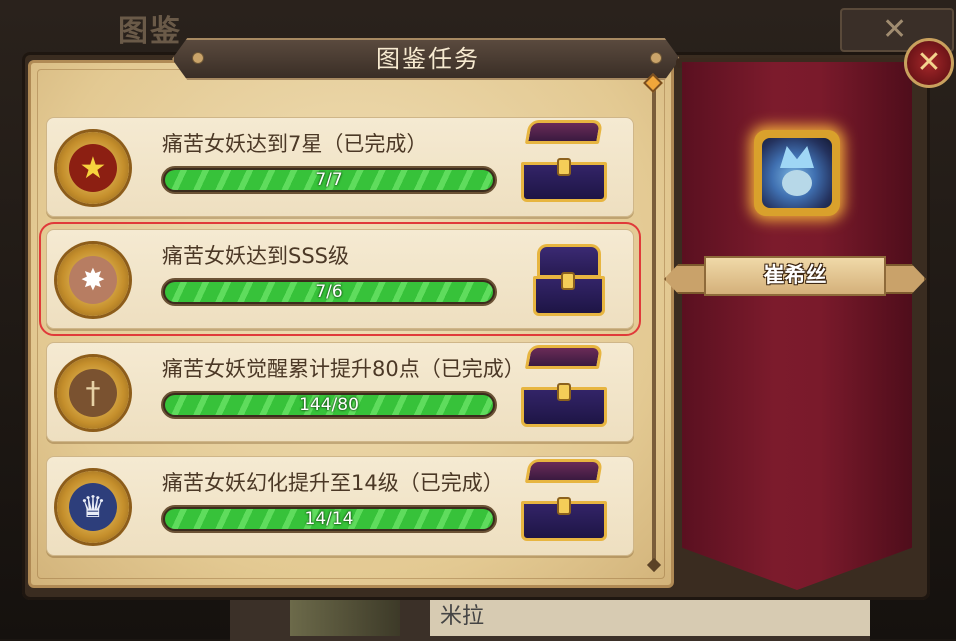 The image size is (956, 641). What do you see at coordinates (198, 58) in the screenshot?
I see `rivet-left` at bounding box center [198, 58].